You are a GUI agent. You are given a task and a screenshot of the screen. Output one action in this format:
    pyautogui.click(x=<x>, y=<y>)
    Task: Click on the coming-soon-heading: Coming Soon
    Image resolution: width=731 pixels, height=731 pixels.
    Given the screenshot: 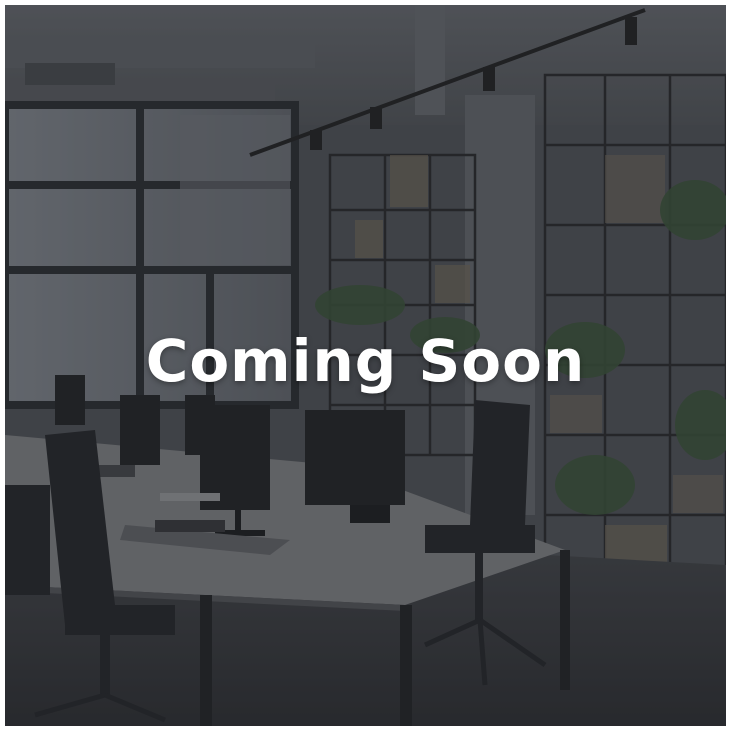 What is the action you would take?
    pyautogui.click(x=365, y=361)
    